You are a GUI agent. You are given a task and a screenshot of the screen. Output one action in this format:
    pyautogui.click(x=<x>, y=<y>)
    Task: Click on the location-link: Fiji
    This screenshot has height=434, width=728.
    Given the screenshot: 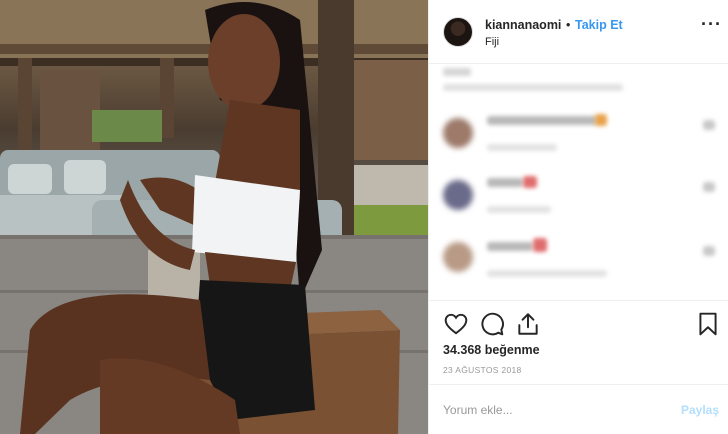 What is the action you would take?
    pyautogui.click(x=492, y=42)
    